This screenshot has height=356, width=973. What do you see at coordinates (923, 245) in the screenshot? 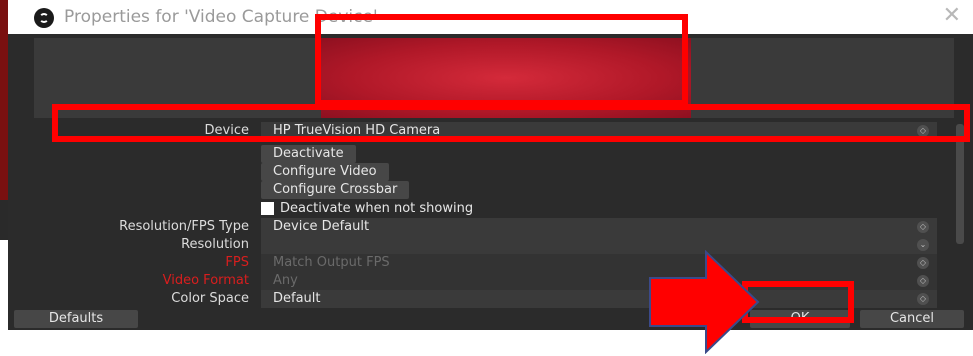
I see `chevron-down-icon: ⌄` at bounding box center [923, 245].